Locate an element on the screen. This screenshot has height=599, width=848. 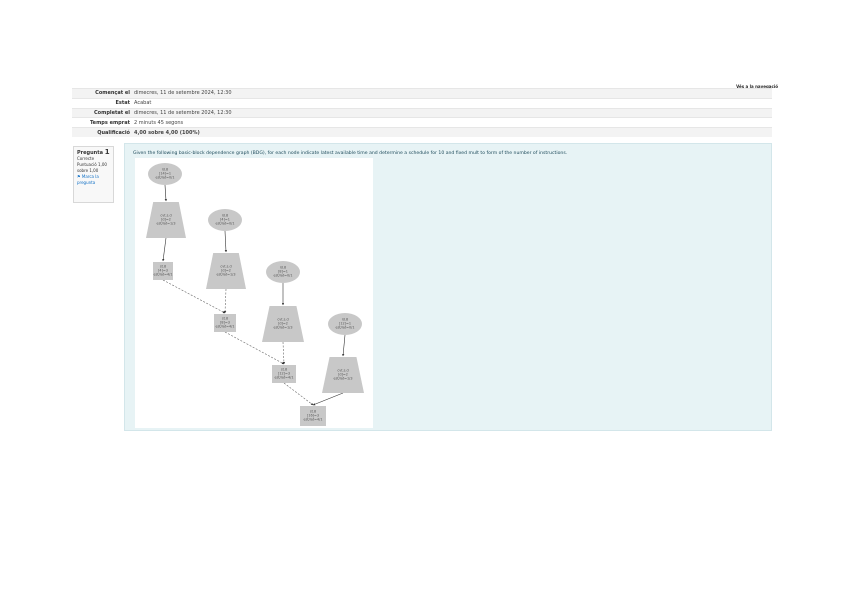
summary-value: 2 minuts 45 segons is located at coordinates (452, 122).